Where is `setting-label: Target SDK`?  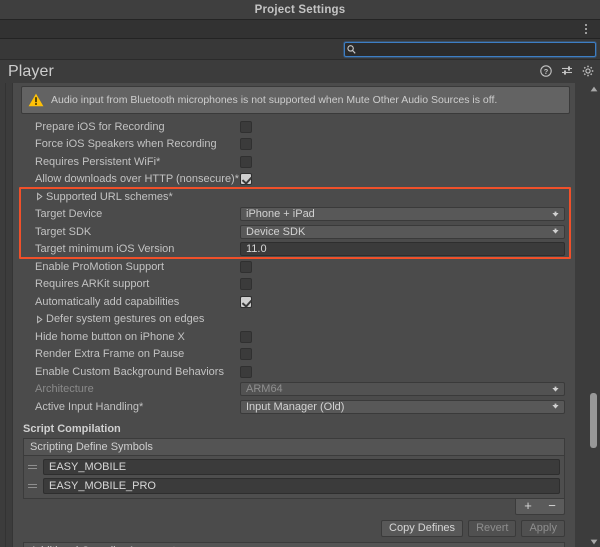
setting-label: Target SDK is located at coordinates (63, 231).